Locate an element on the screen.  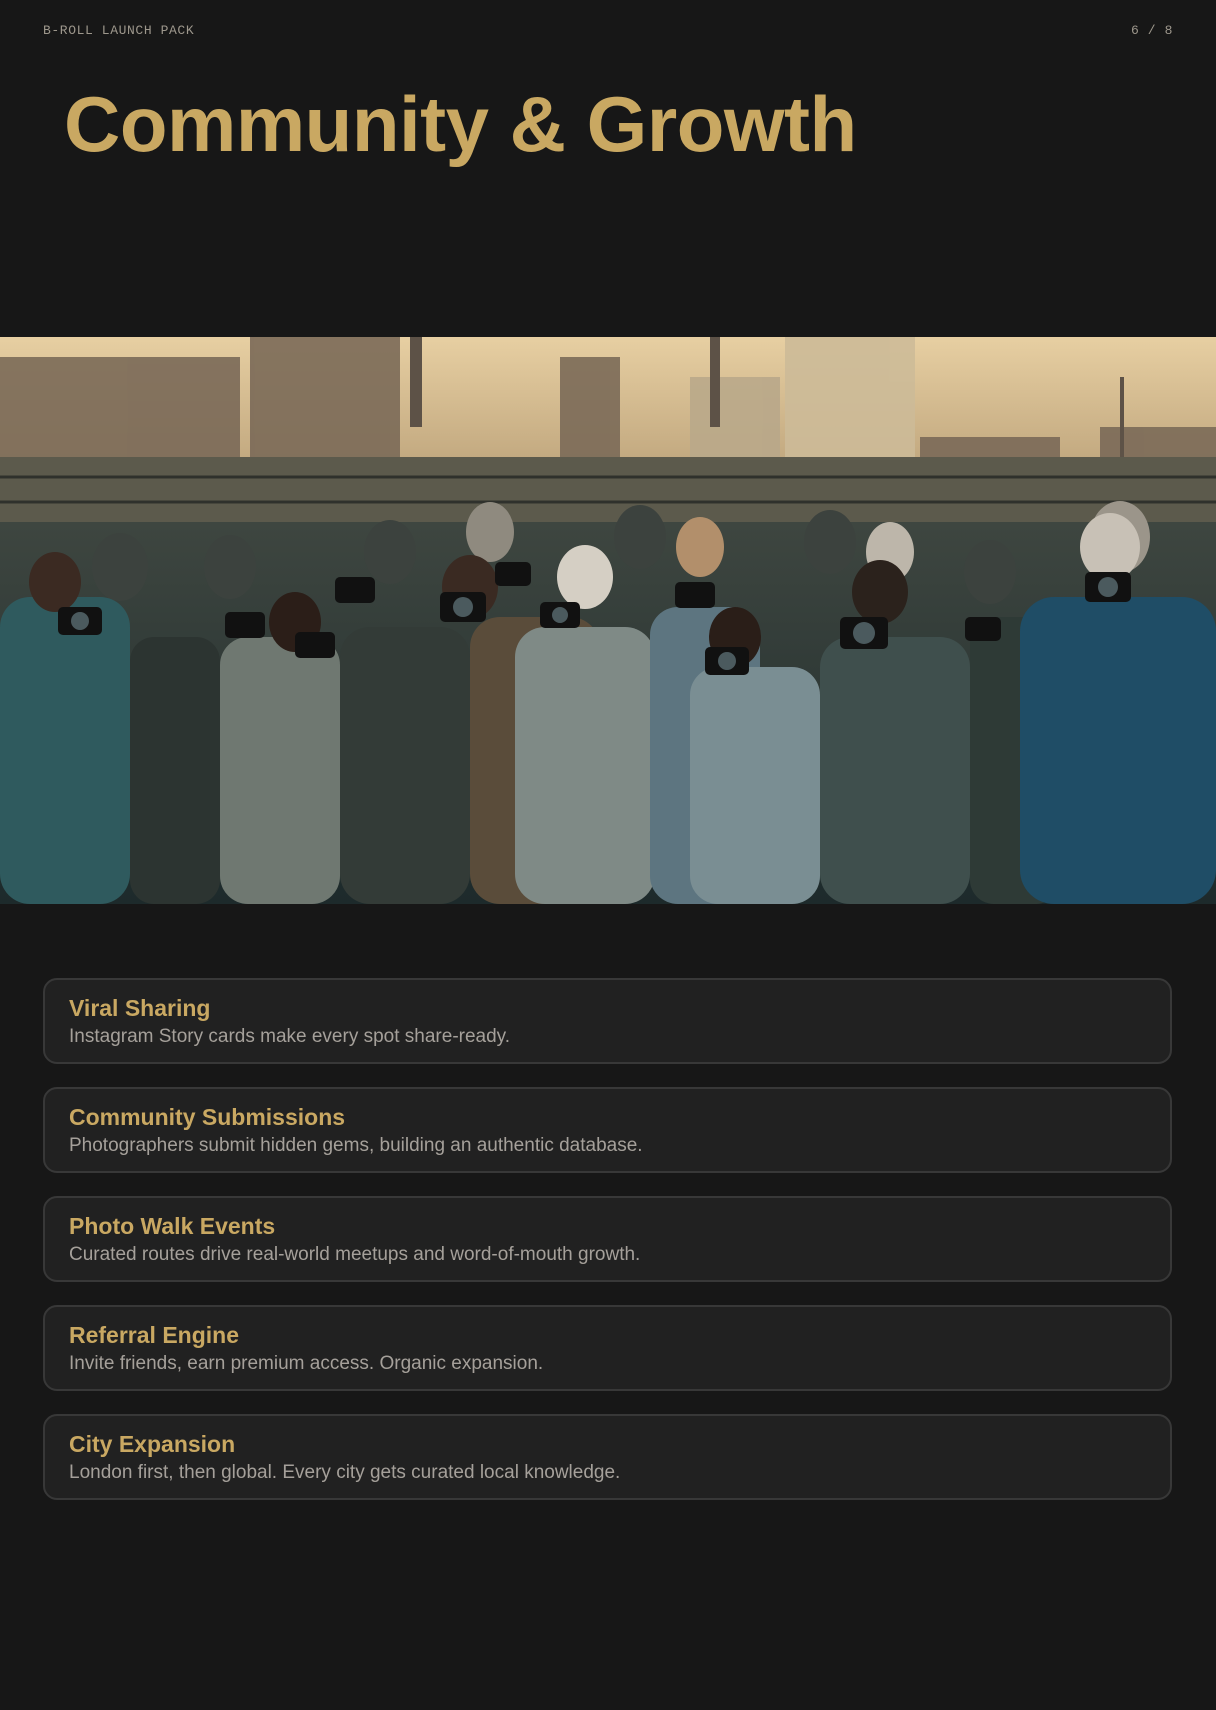
card-title: City Expansion is located at coordinates (152, 1444).